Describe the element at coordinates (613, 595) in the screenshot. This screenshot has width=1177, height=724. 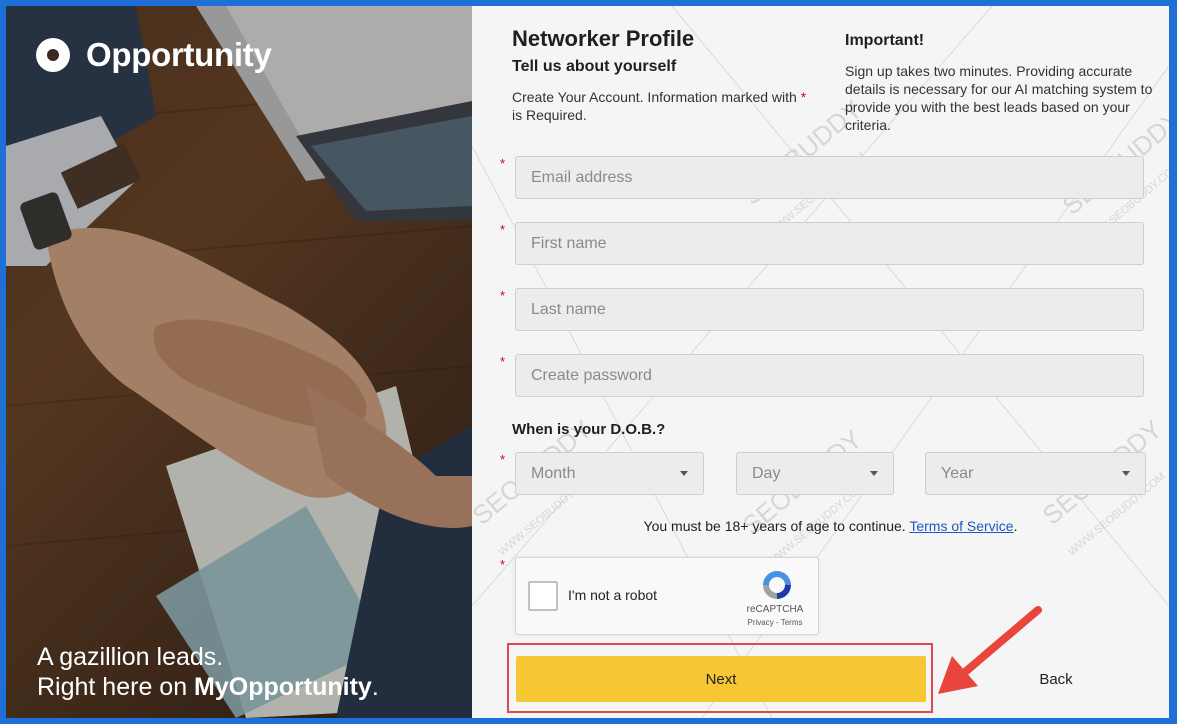
I see `recaptcha-label: I'm not a robot` at that location.